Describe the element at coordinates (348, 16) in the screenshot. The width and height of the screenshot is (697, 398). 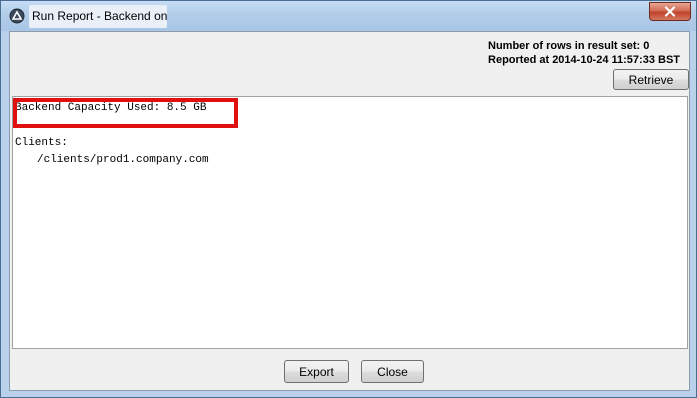
I see `title-bar: Run Report - Backend on` at that location.